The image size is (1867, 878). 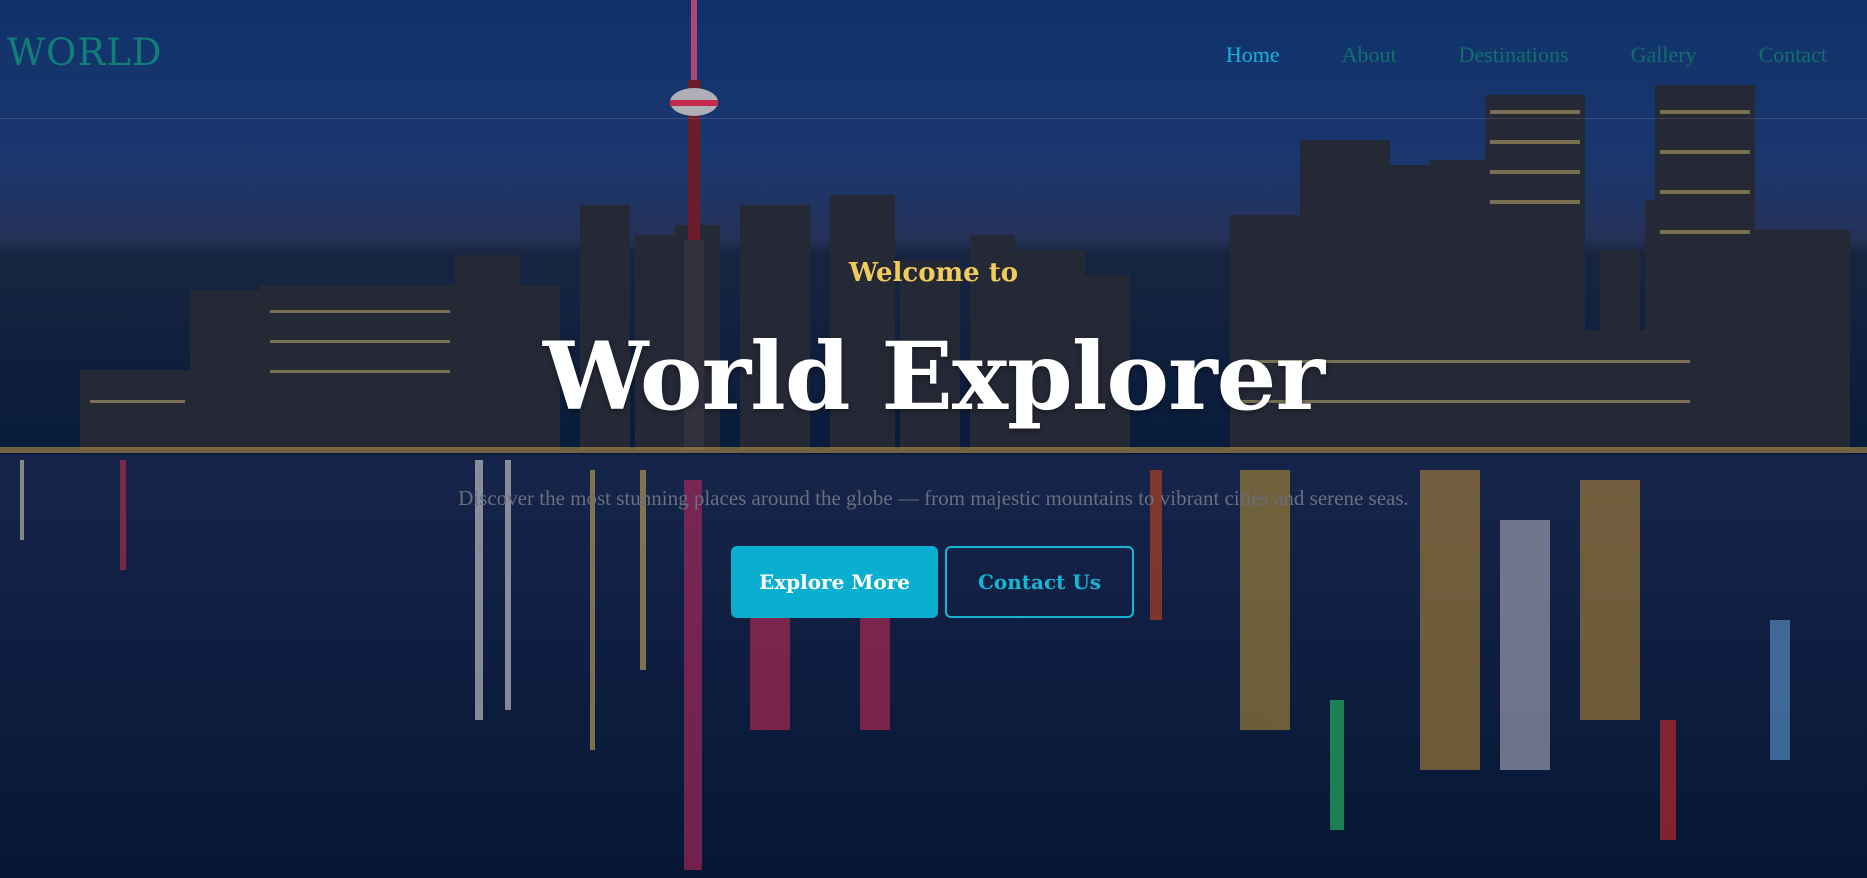 I want to click on hero-welcome: Welcome to, so click(x=933, y=273).